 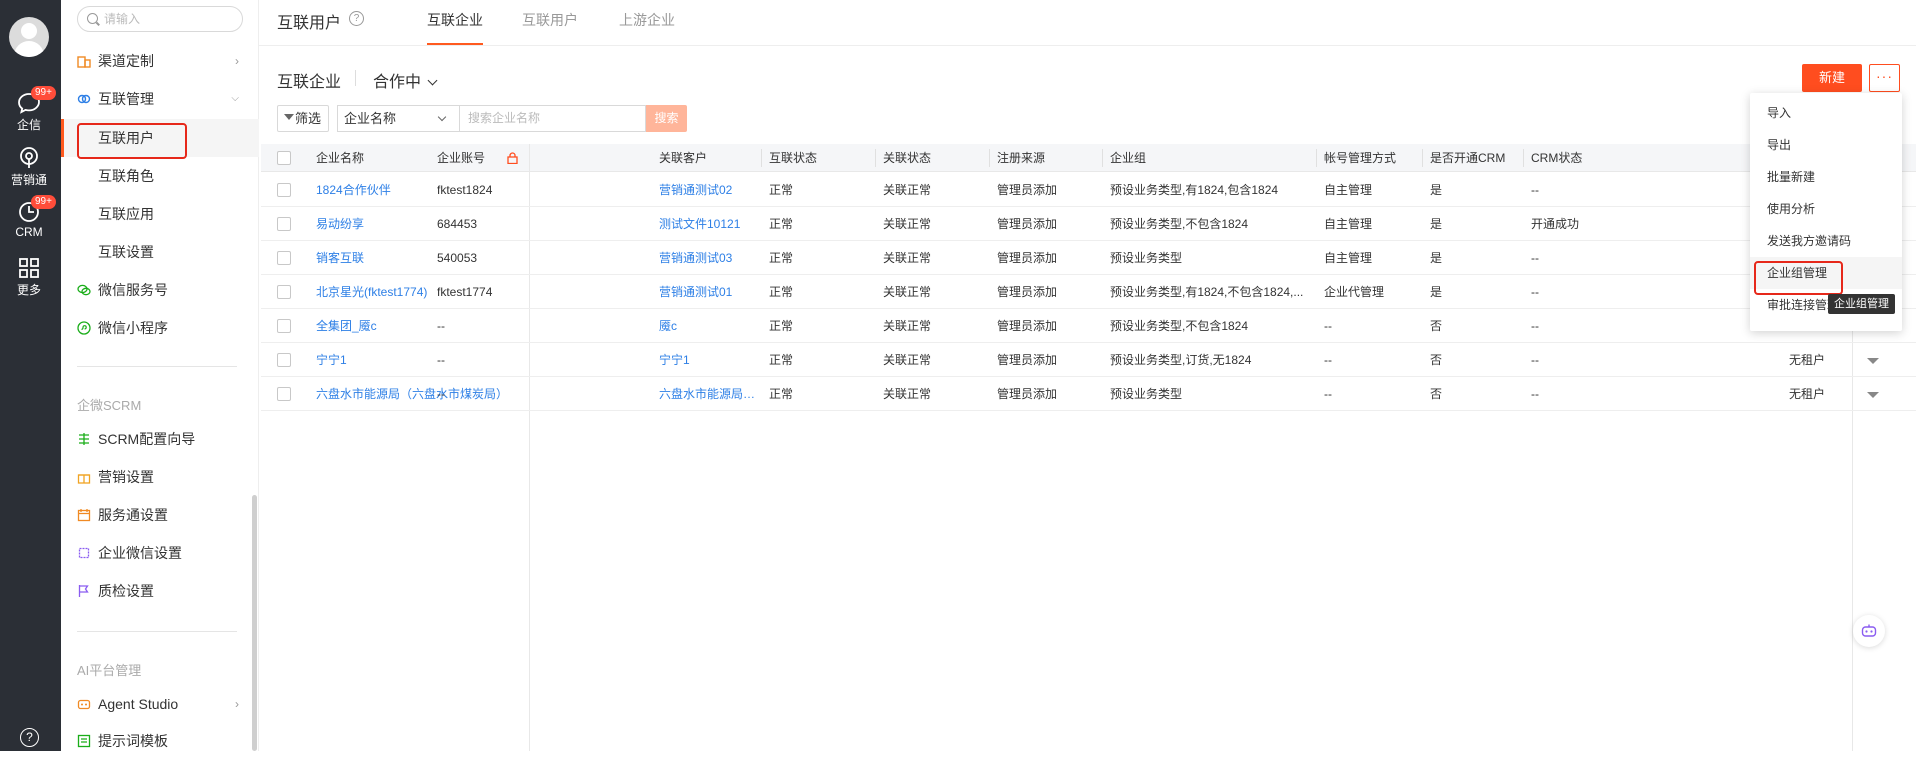 I want to click on status-select: 合作中, so click(x=405, y=80).